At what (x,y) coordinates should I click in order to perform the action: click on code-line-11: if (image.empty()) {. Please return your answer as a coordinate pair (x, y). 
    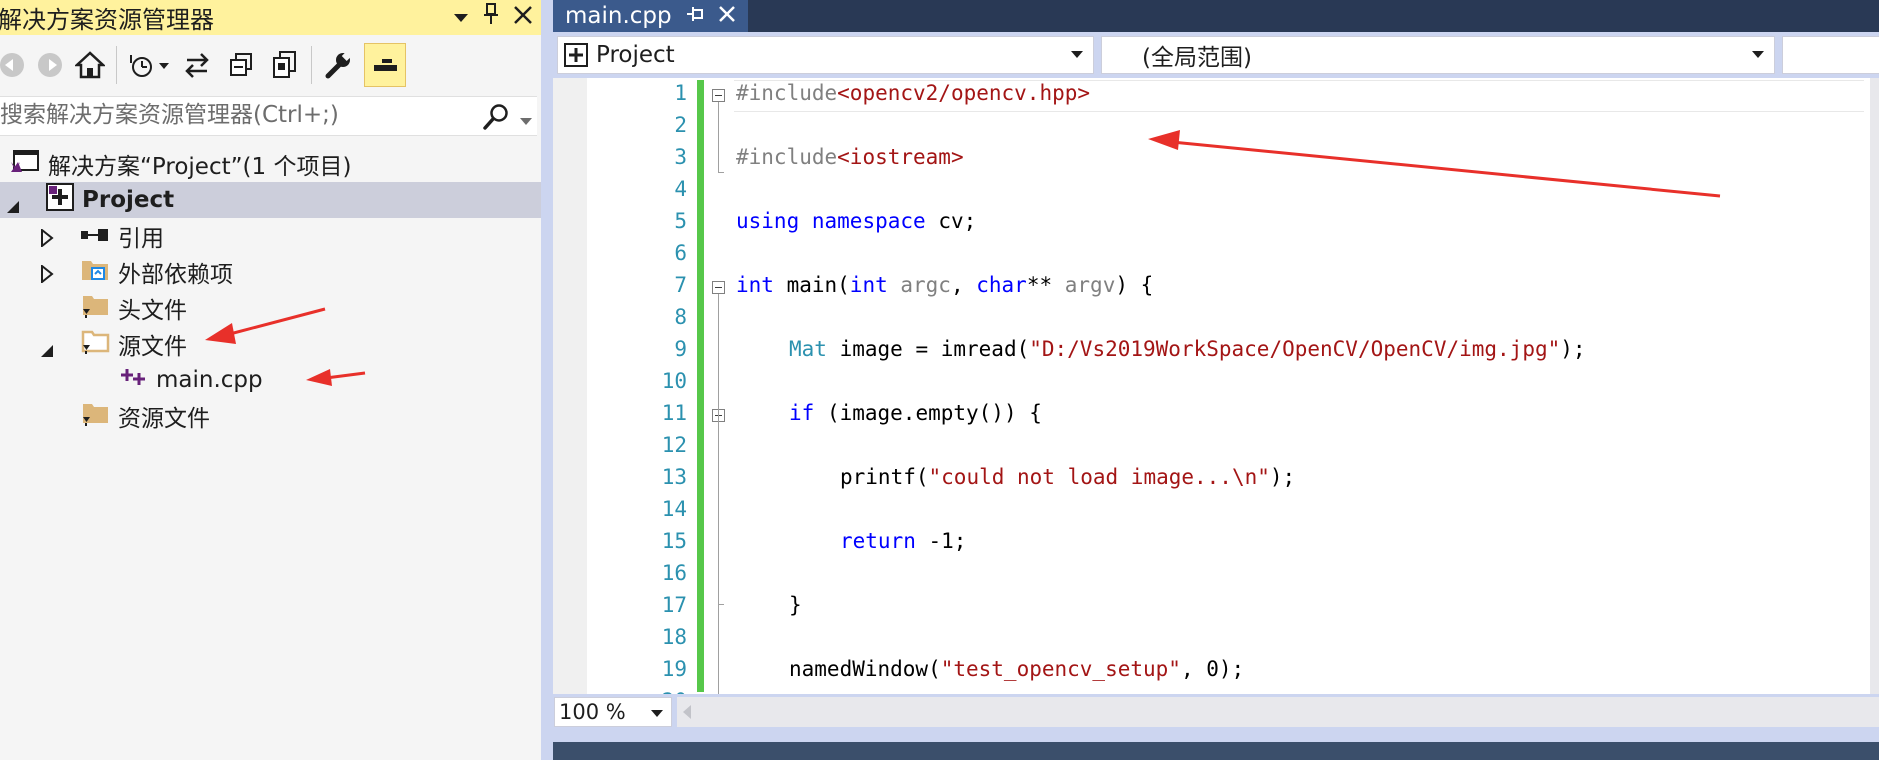
    Looking at the image, I should click on (915, 413).